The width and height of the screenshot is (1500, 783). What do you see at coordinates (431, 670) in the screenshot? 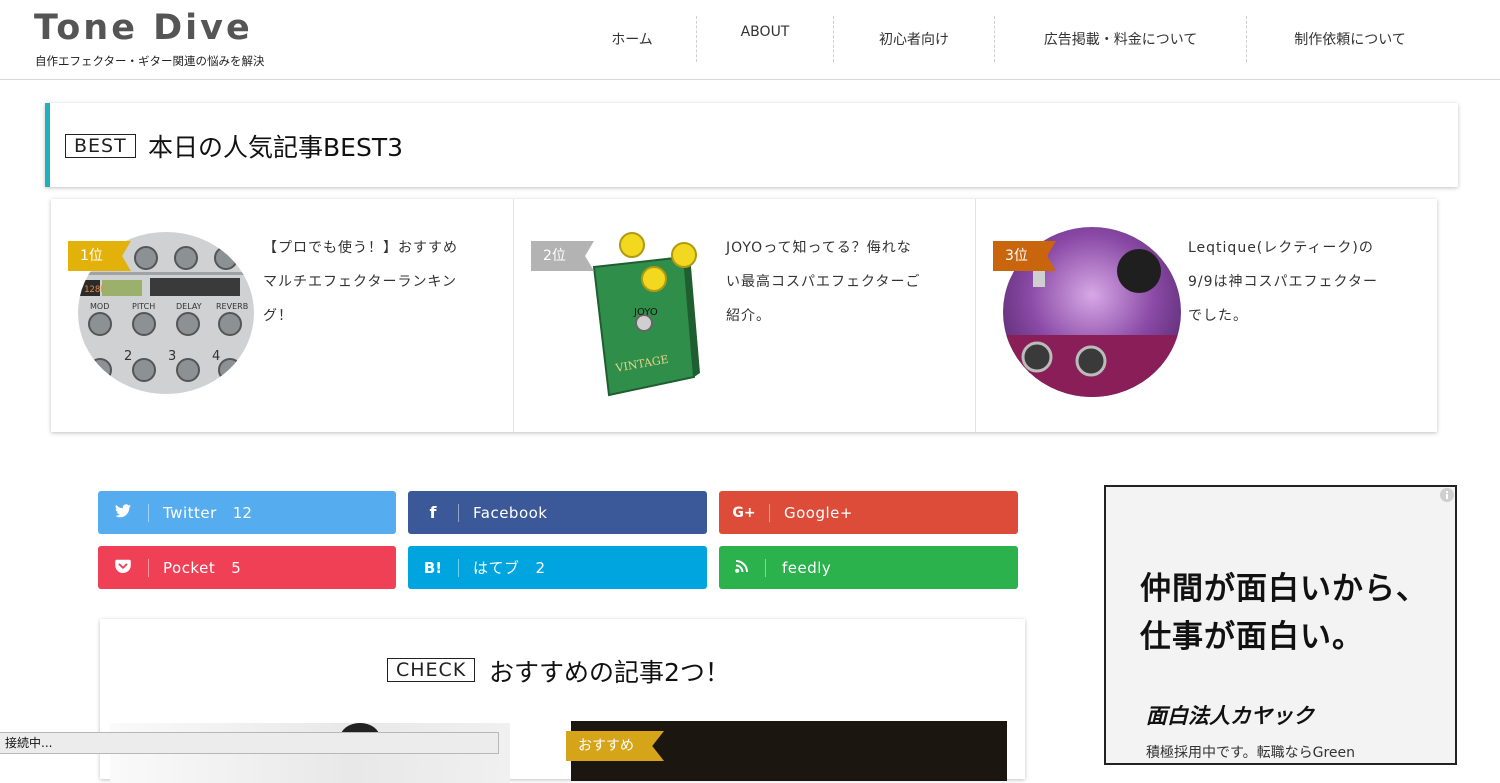
I see `check-tag: CHECK` at bounding box center [431, 670].